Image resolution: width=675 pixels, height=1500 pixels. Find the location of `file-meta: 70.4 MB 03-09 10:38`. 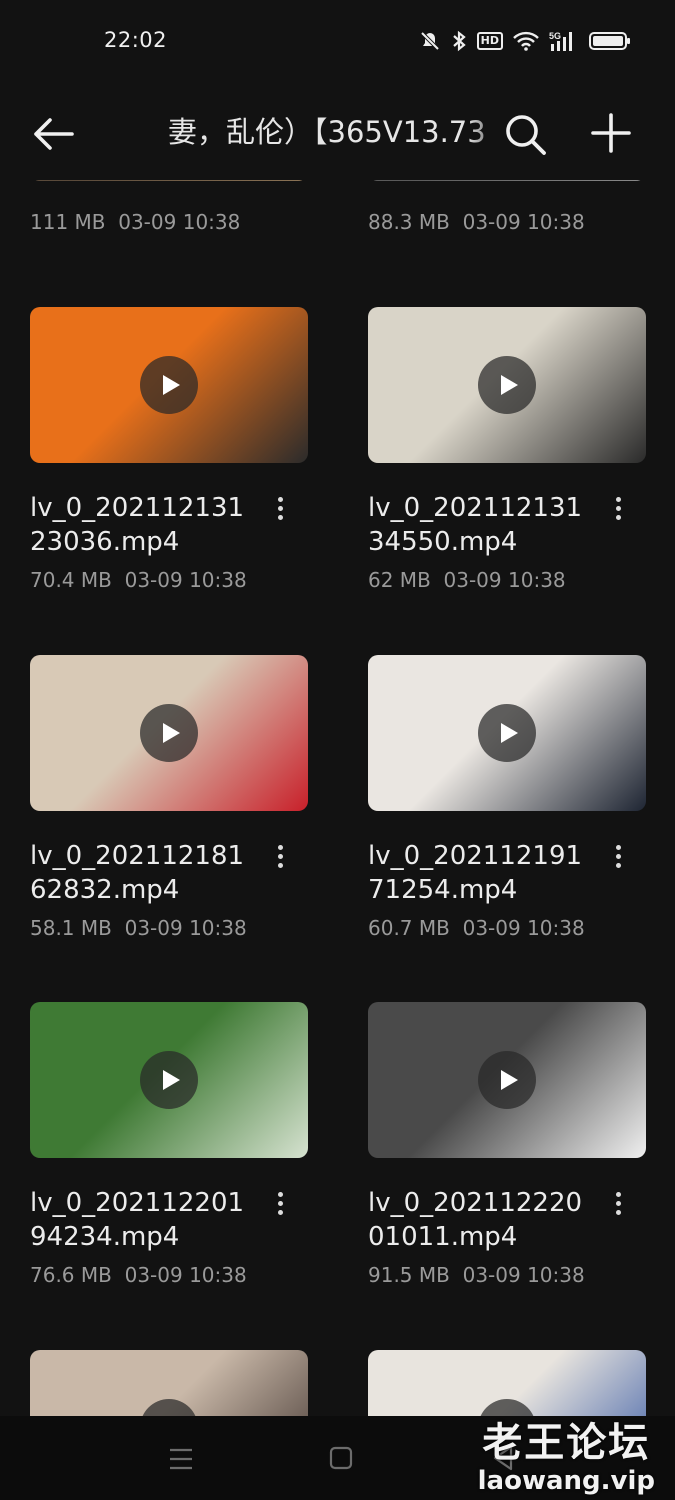

file-meta: 70.4 MB 03-09 10:38 is located at coordinates (150, 580).